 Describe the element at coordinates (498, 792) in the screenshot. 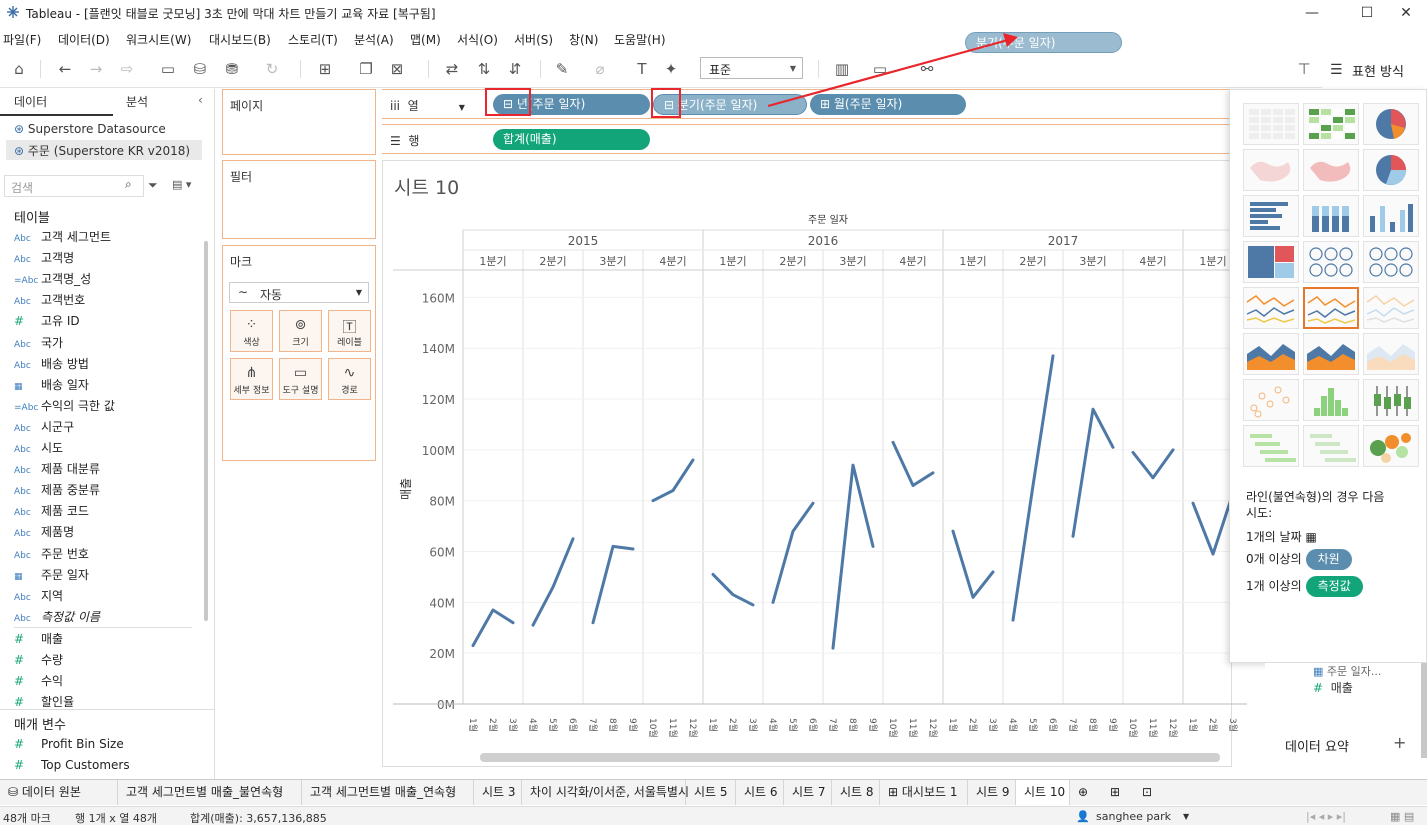

I see `sheet-tab: 시트 3` at that location.